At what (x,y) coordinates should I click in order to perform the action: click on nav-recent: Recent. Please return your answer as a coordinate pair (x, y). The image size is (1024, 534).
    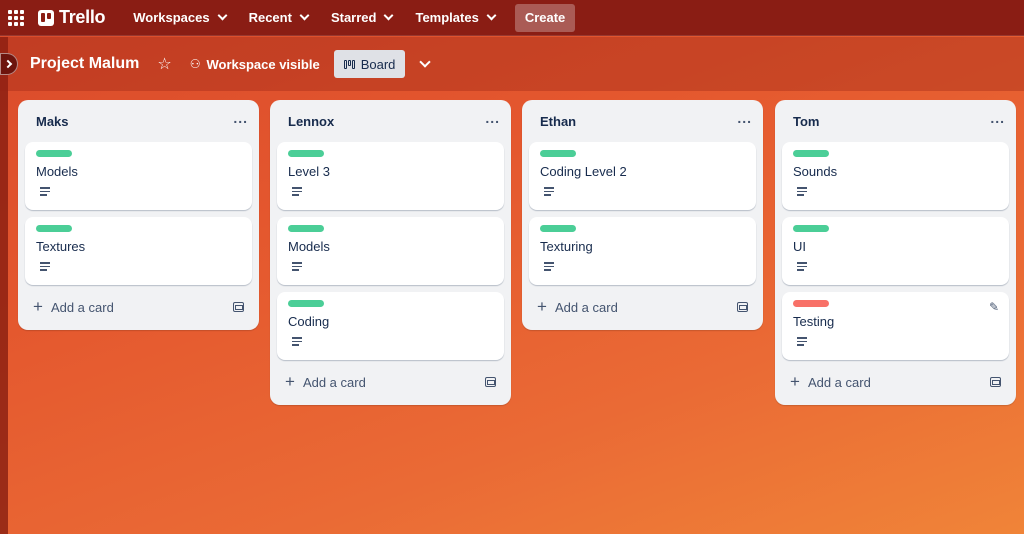
    Looking at the image, I should click on (278, 18).